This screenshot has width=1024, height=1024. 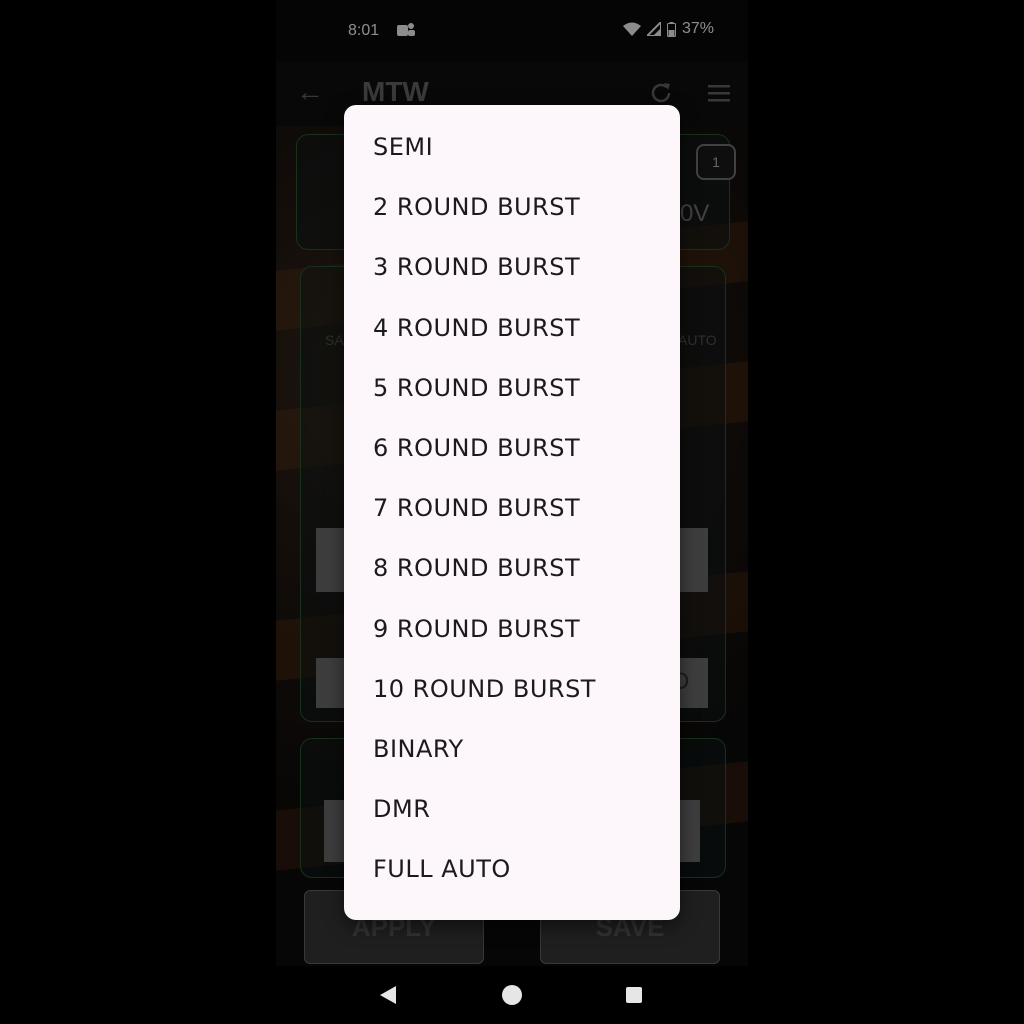 I want to click on option-6-round-burst: 6 ROUND BURST, so click(x=512, y=448).